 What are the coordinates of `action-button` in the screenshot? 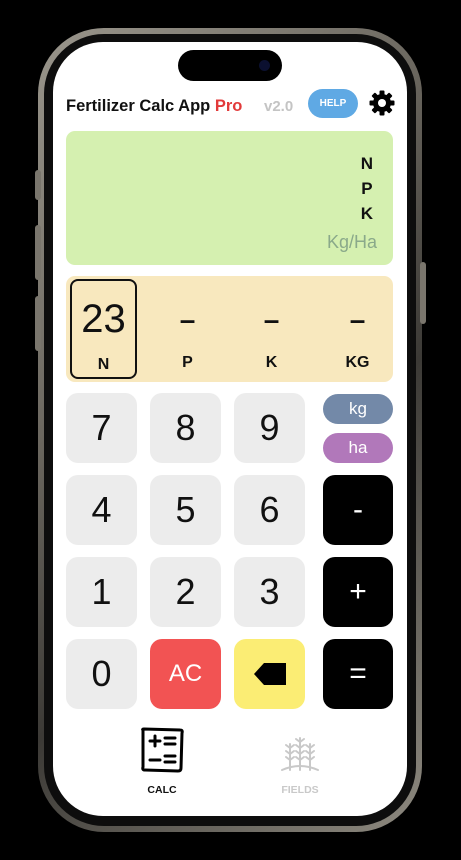 It's located at (38, 185).